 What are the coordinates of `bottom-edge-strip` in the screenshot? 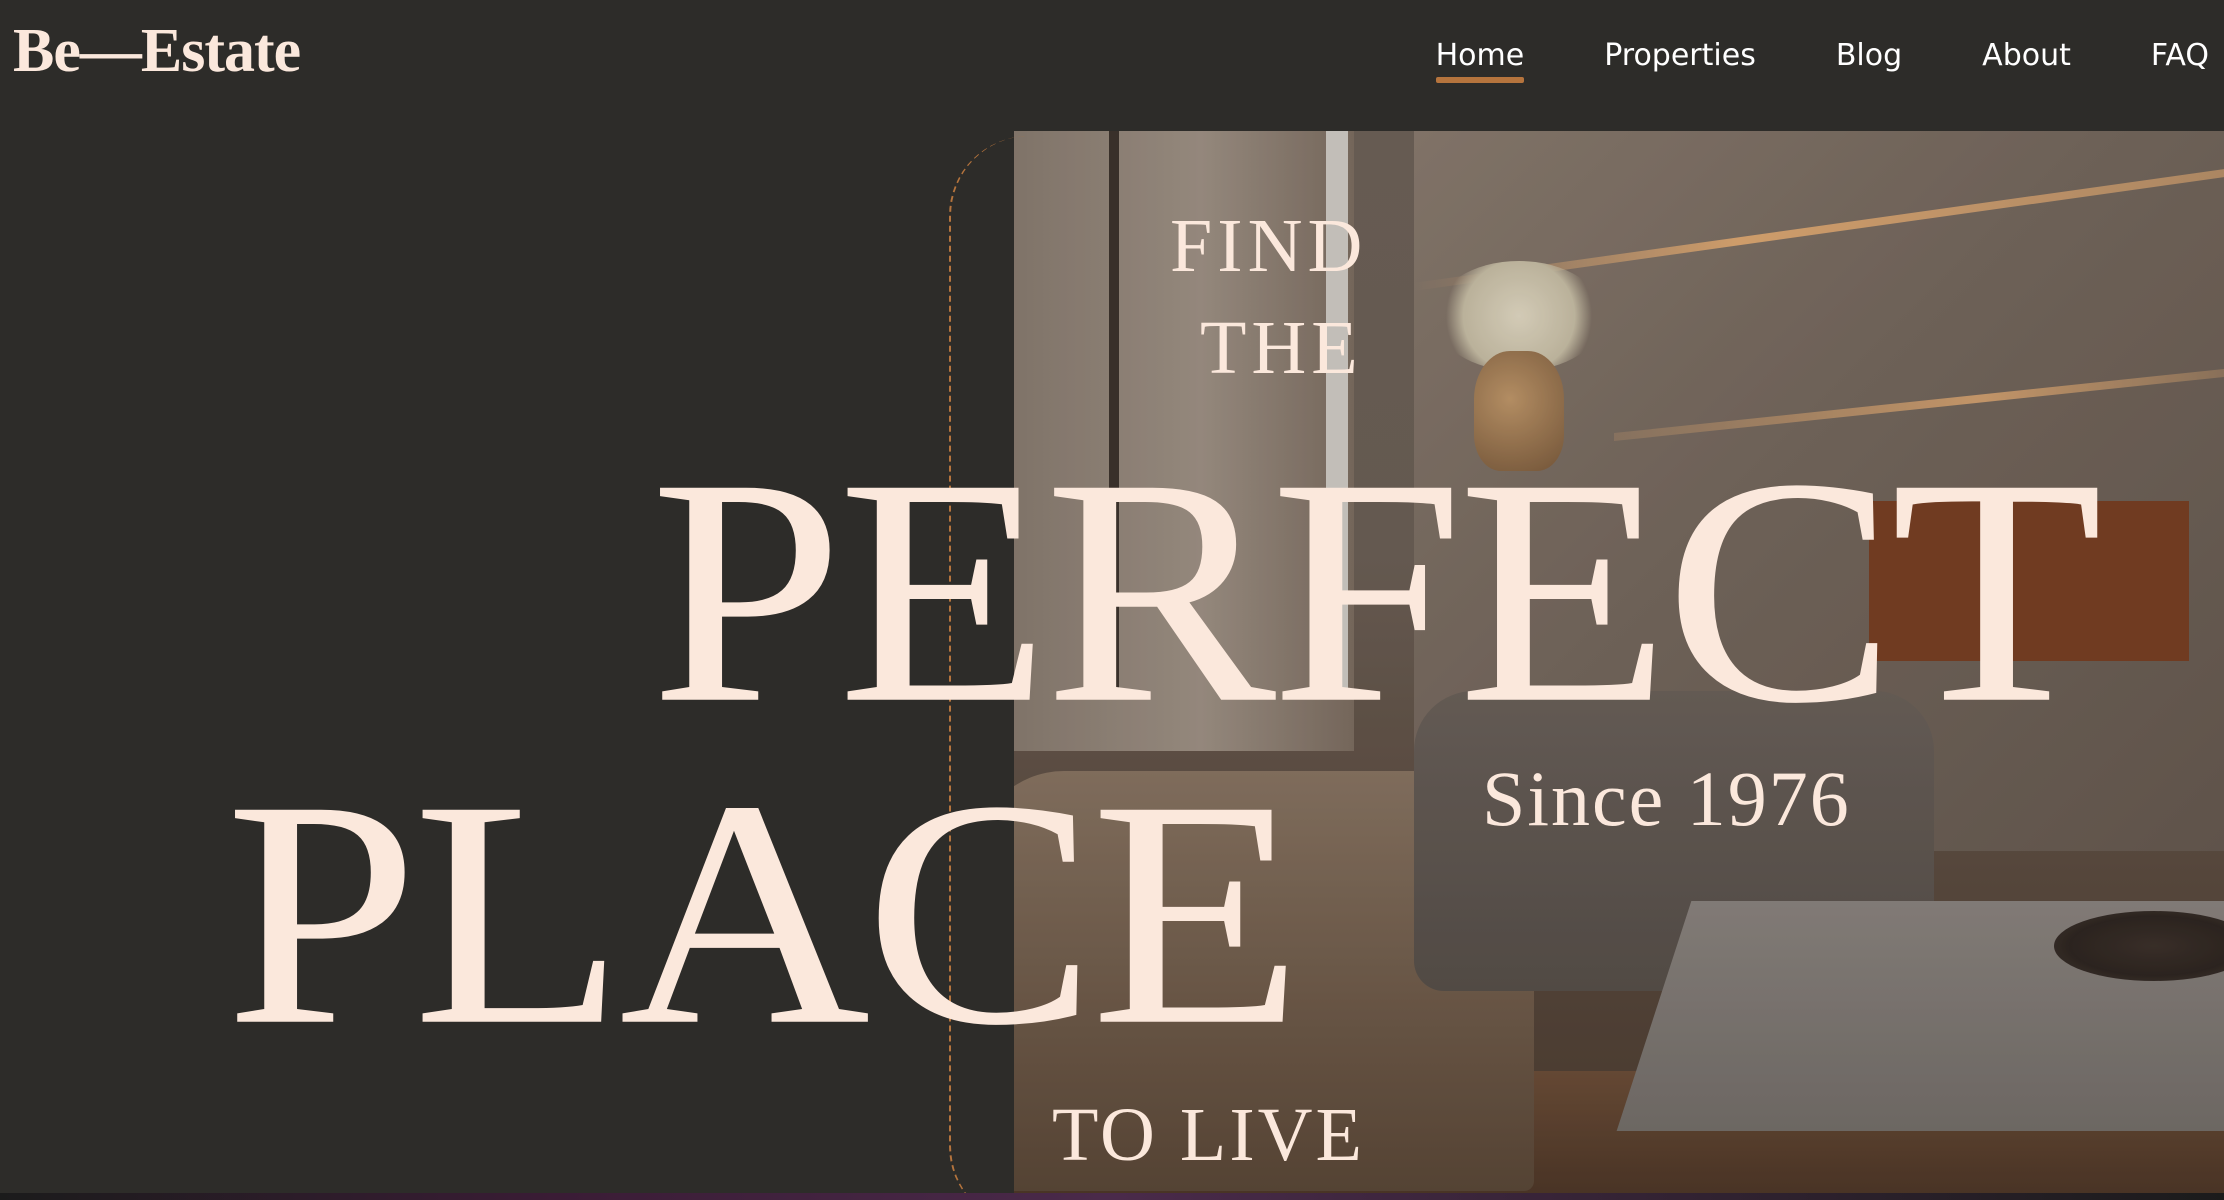 It's located at (1112, 1196).